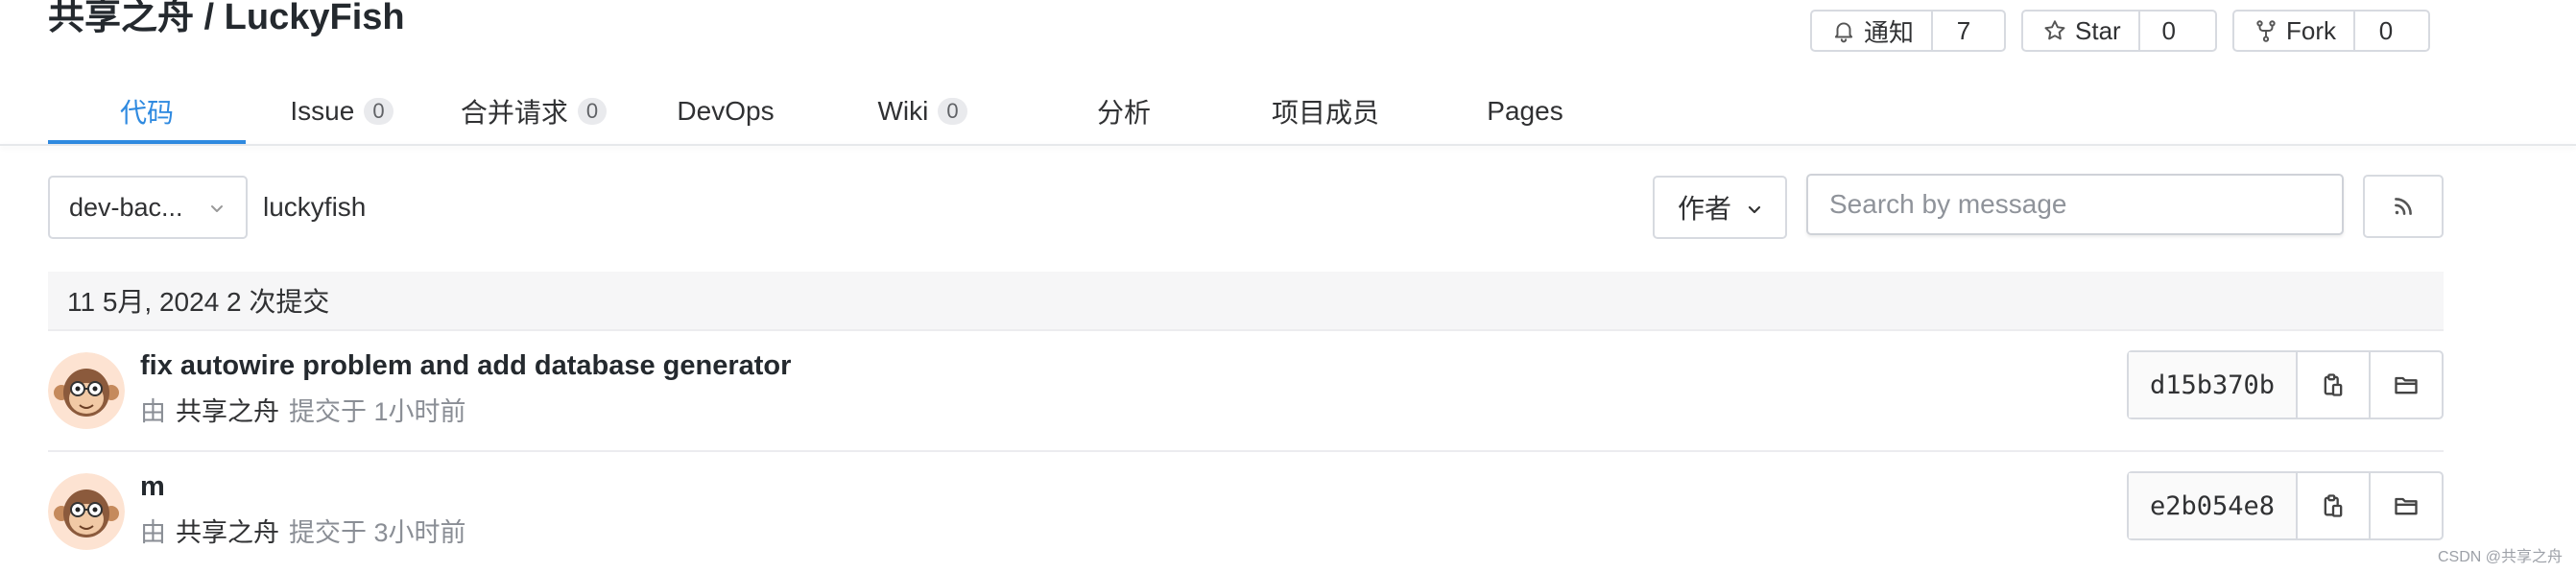 Image resolution: width=2576 pixels, height=573 pixels. What do you see at coordinates (1889, 32) in the screenshot?
I see `notify-label: 通知` at bounding box center [1889, 32].